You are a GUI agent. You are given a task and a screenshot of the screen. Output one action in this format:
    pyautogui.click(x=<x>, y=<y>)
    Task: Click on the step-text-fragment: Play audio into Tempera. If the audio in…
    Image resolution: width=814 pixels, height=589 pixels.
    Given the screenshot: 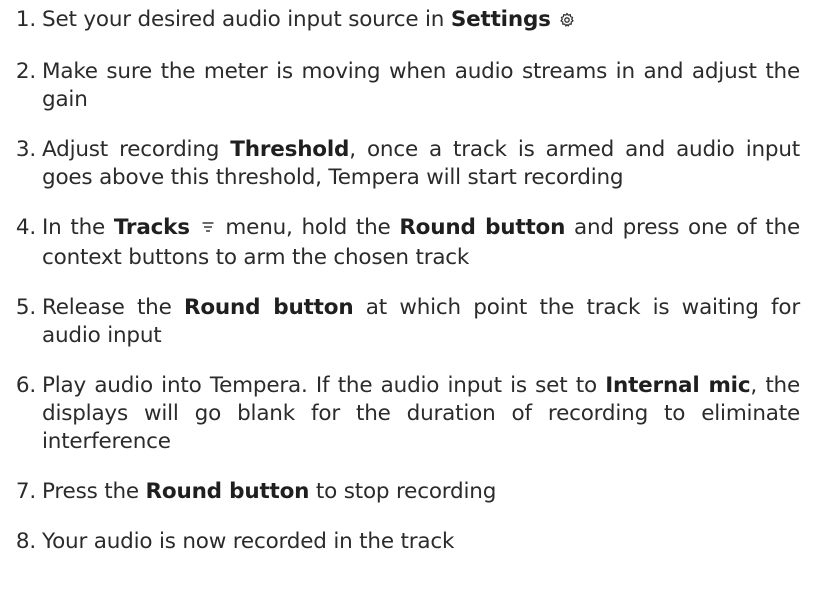 What is the action you would take?
    pyautogui.click(x=324, y=385)
    